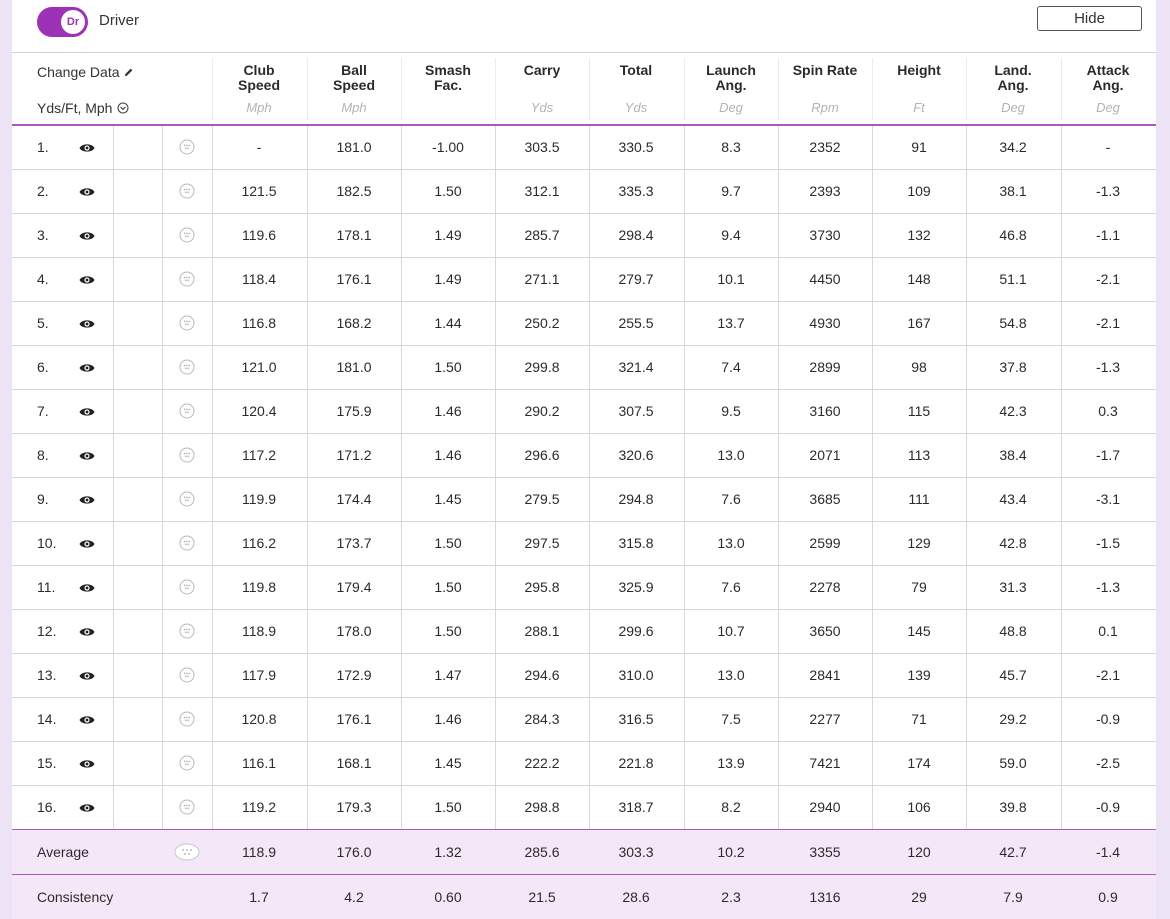 The image size is (1170, 919). I want to click on hide-button: Hide, so click(1089, 18).